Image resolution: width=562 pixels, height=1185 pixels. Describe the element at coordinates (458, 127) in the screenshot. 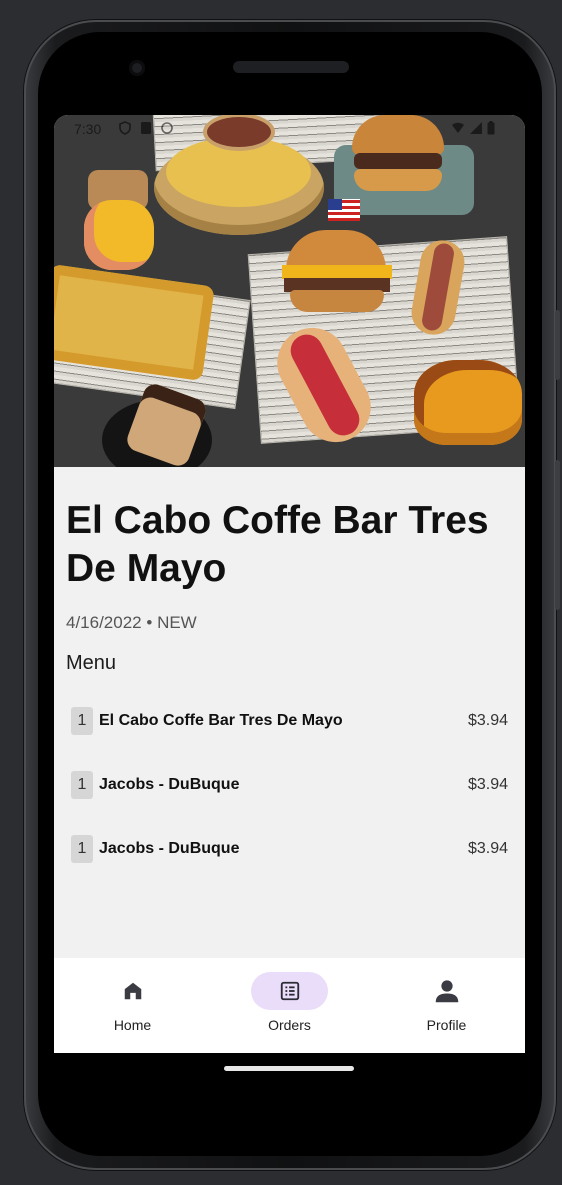

I see `wifi-icon` at that location.